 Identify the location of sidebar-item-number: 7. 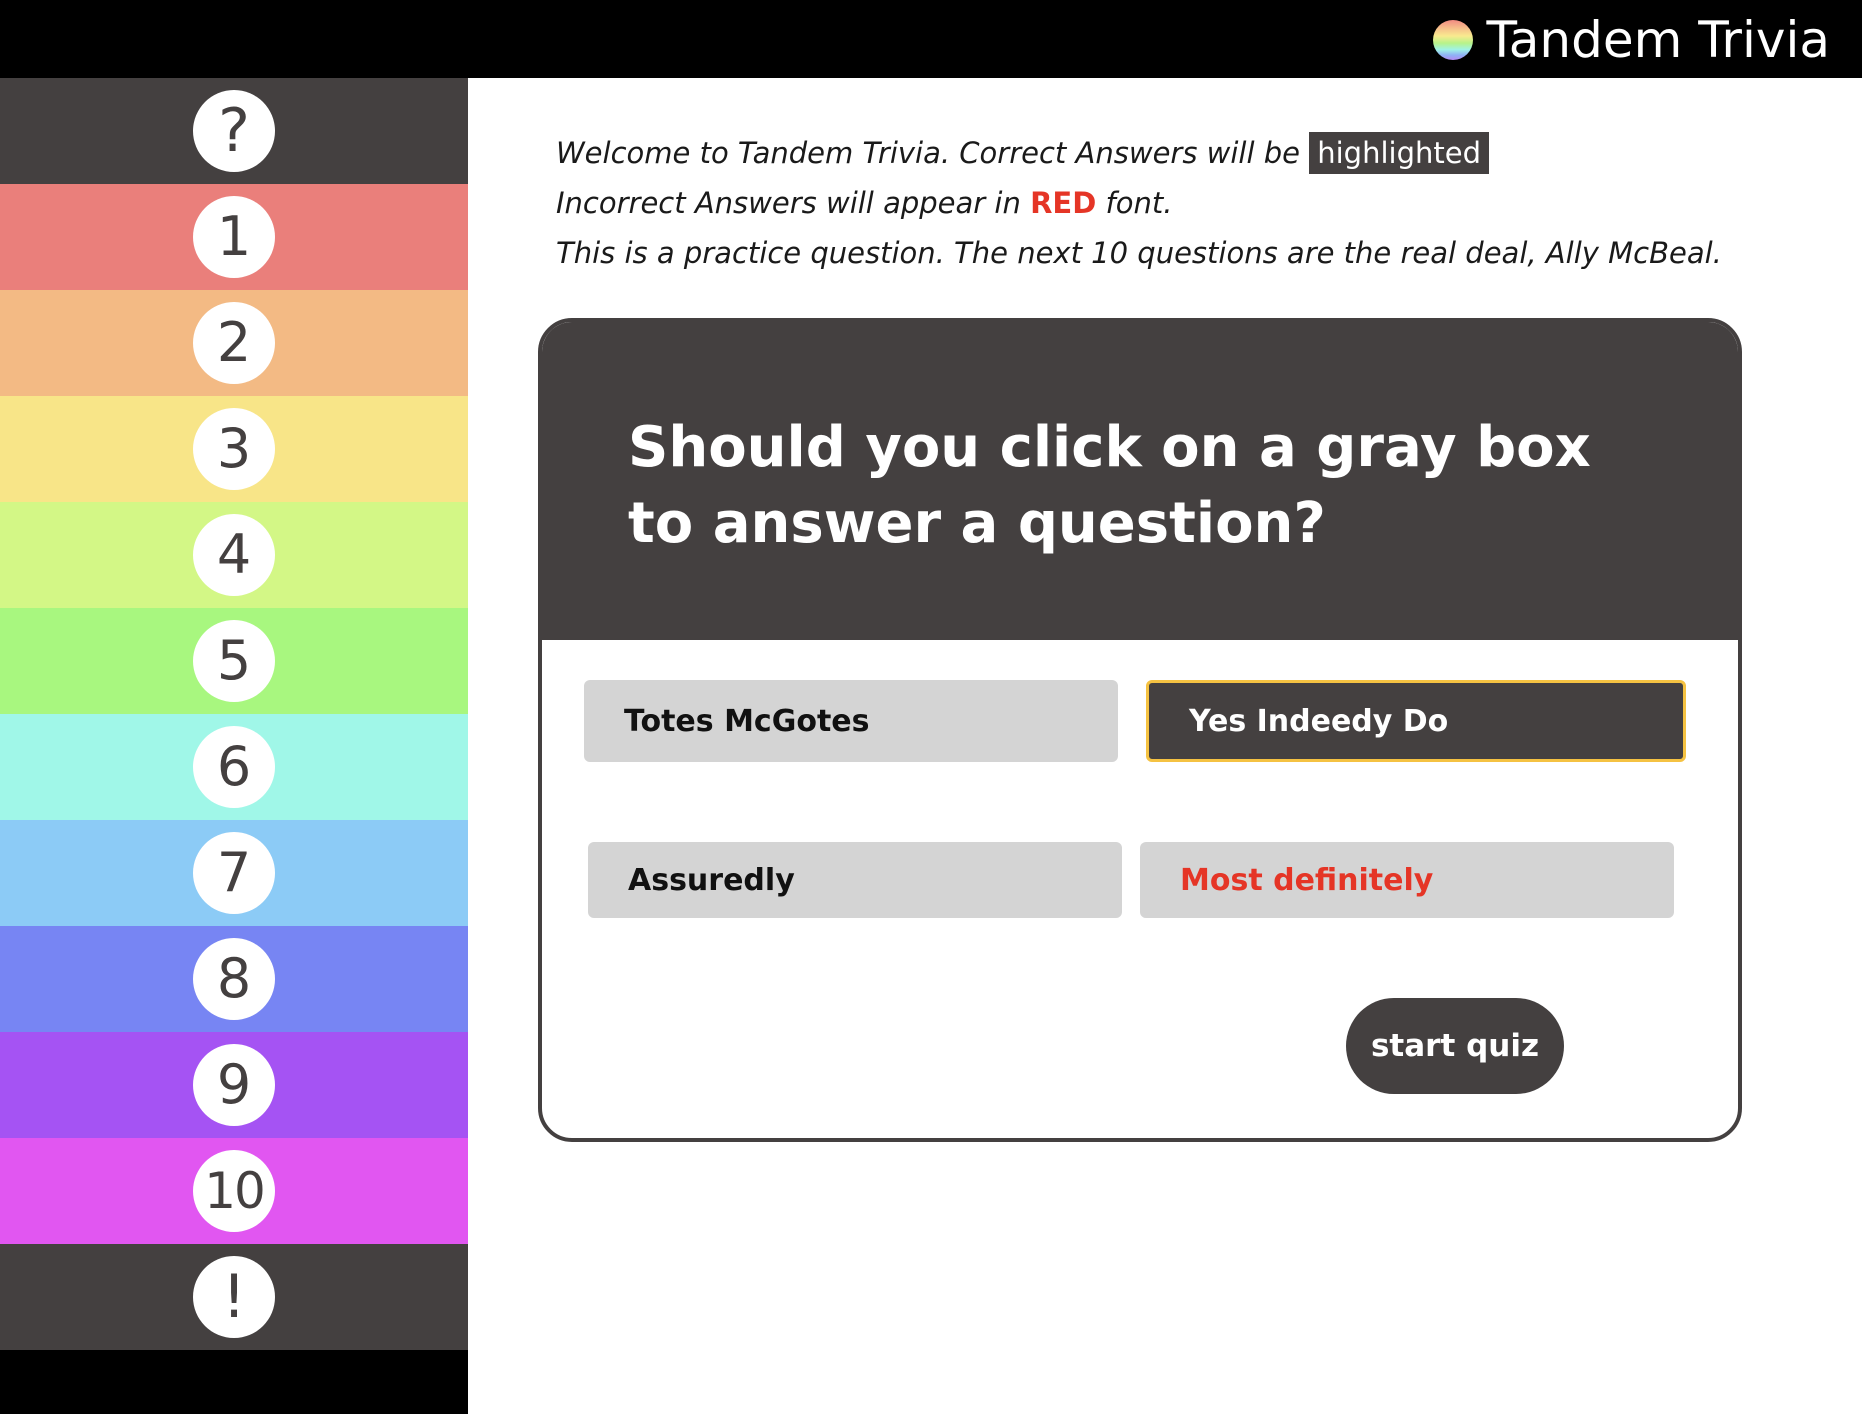
(234, 873).